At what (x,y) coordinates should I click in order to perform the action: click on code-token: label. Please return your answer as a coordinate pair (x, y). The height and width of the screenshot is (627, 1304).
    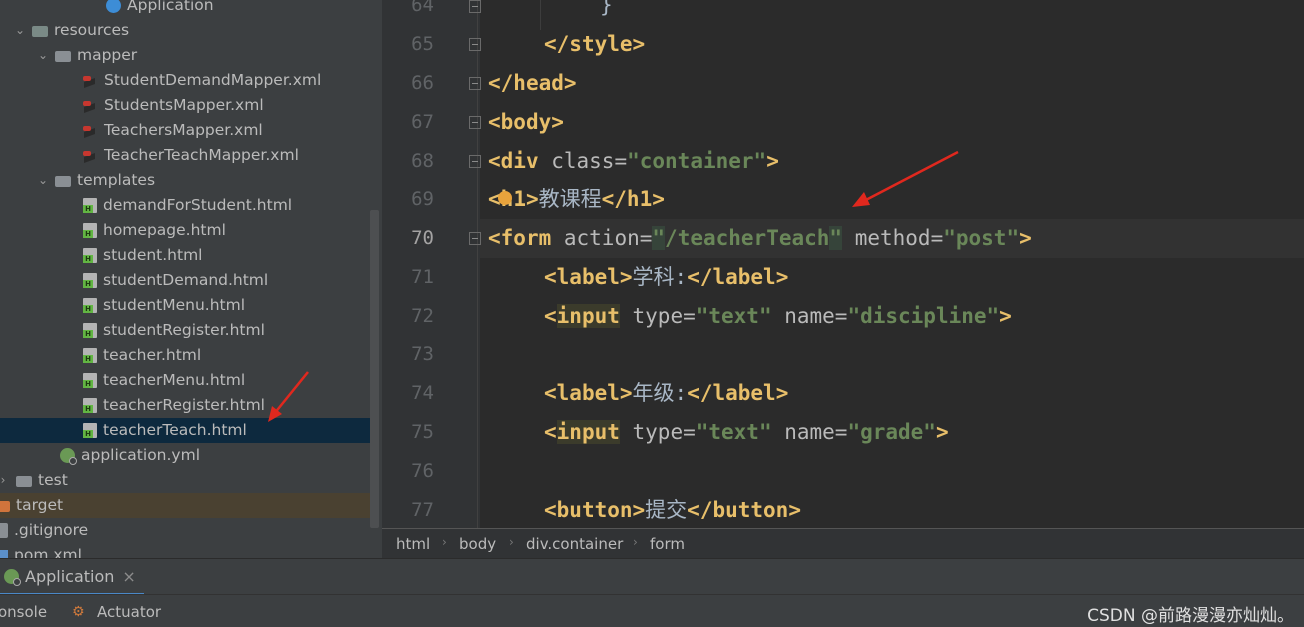
    Looking at the image, I should click on (588, 393).